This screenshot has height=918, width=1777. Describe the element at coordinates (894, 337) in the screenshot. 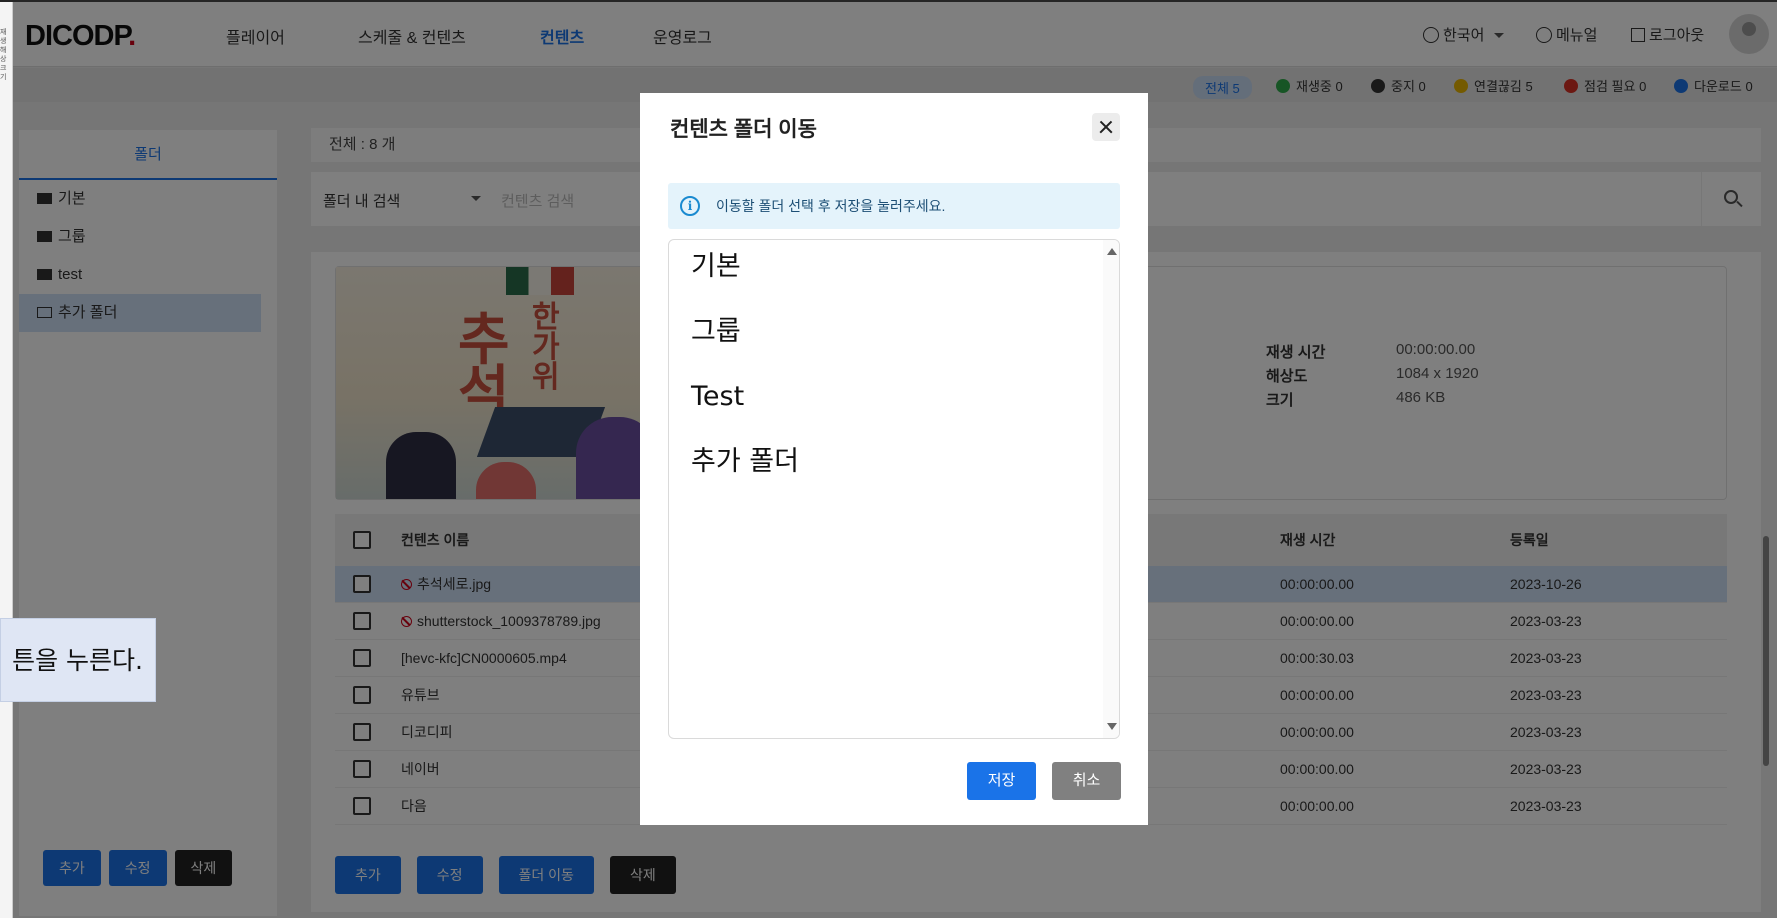

I see `folder-option-group: 그룹` at that location.